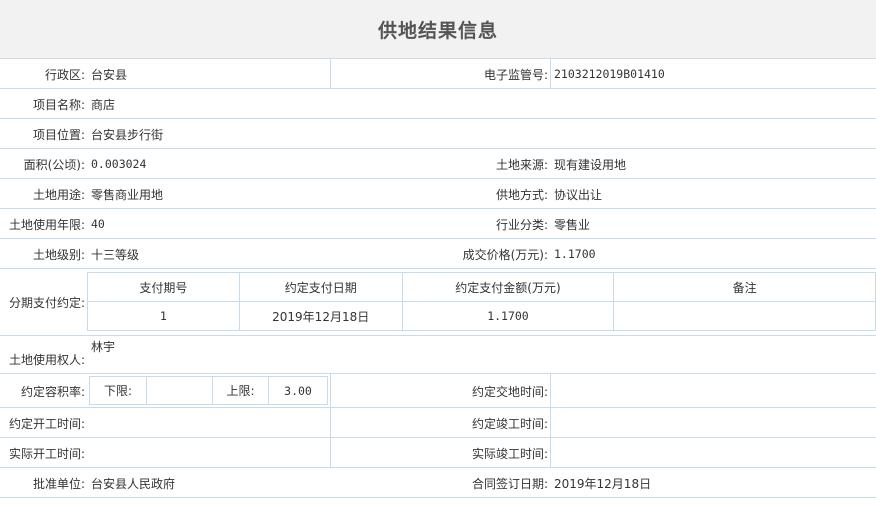 This screenshot has height=518, width=876. What do you see at coordinates (54, 164) in the screenshot?
I see `area-label: 面积(公顷):` at bounding box center [54, 164].